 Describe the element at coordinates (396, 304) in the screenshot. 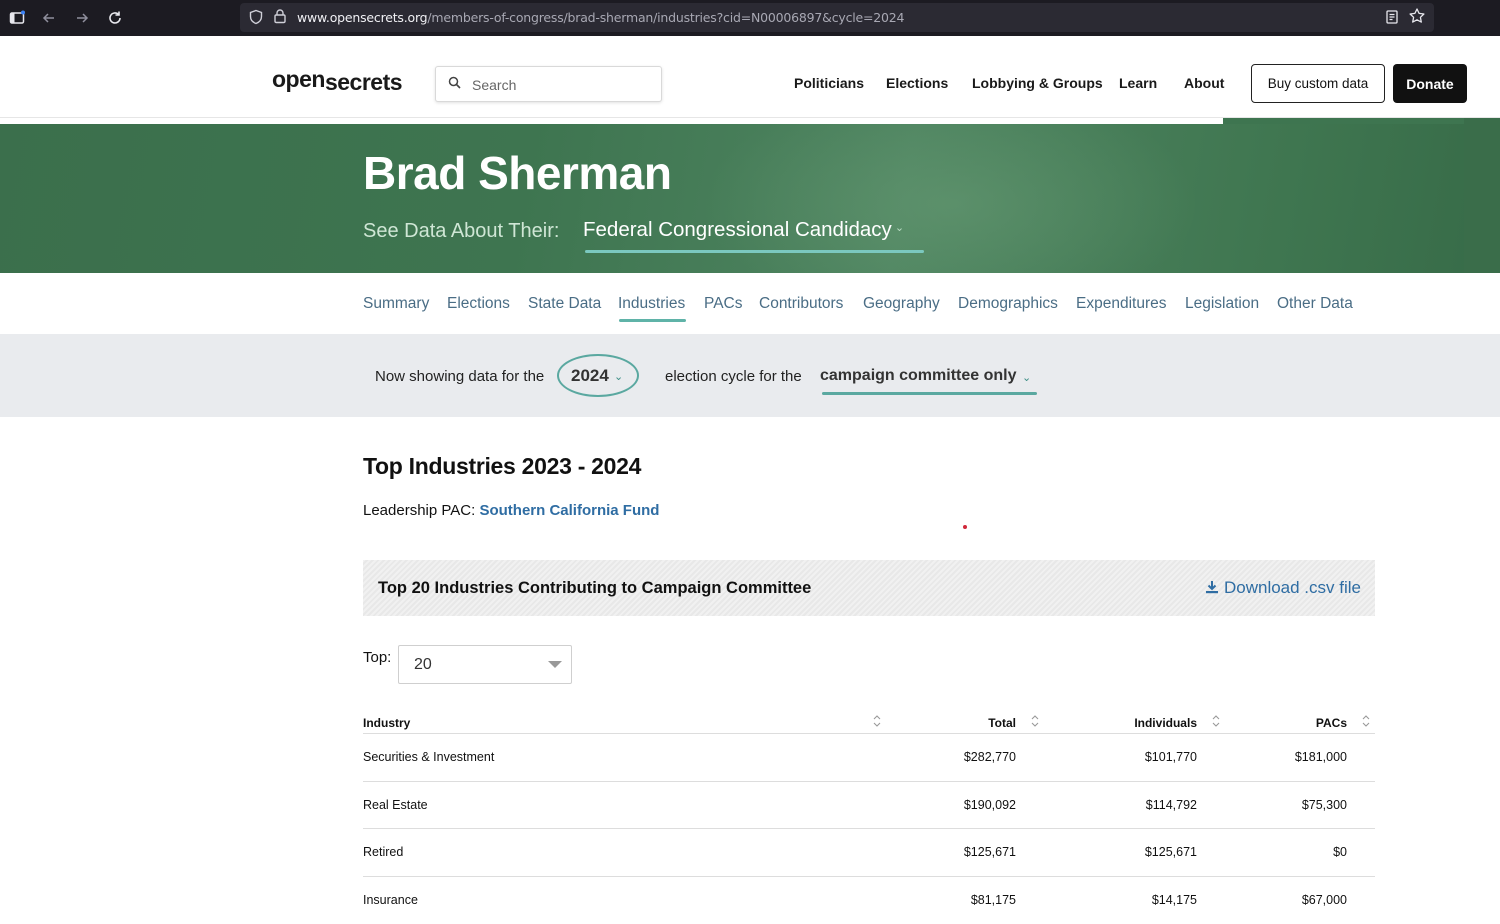

I see `tab-summary: Summary` at that location.